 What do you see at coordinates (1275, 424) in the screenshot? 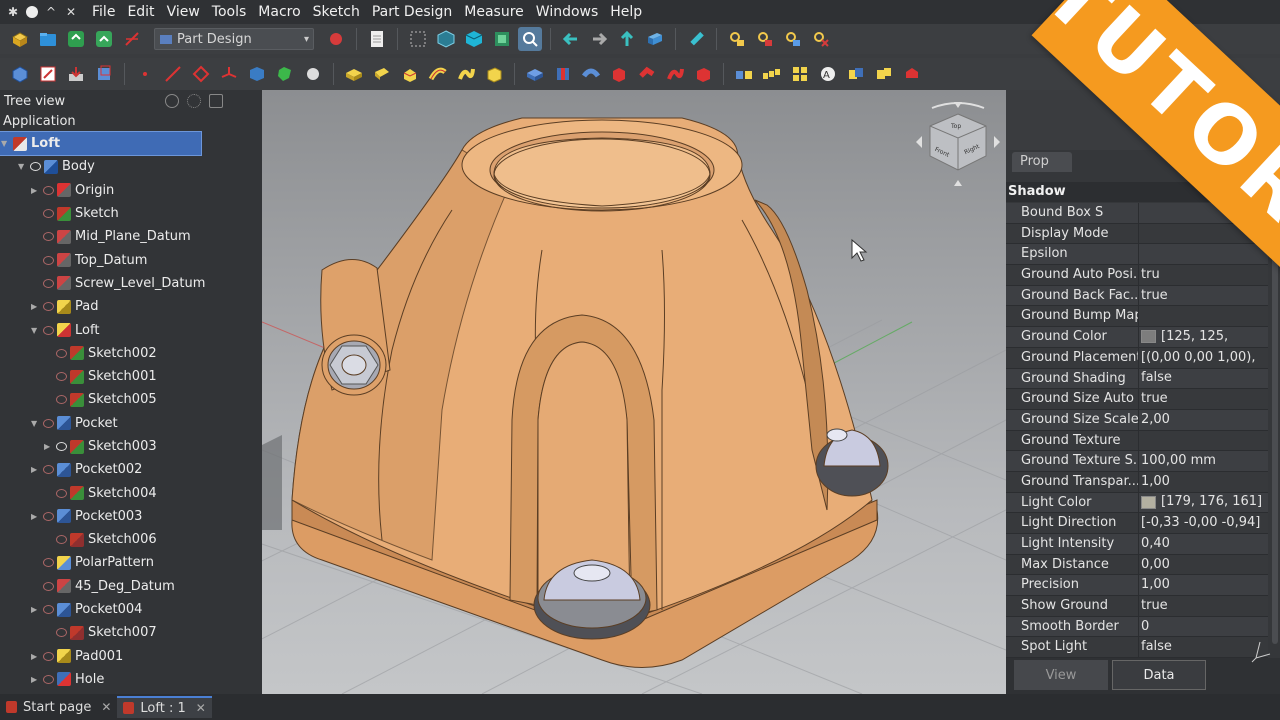
I see `property-scrollbar` at bounding box center [1275, 424].